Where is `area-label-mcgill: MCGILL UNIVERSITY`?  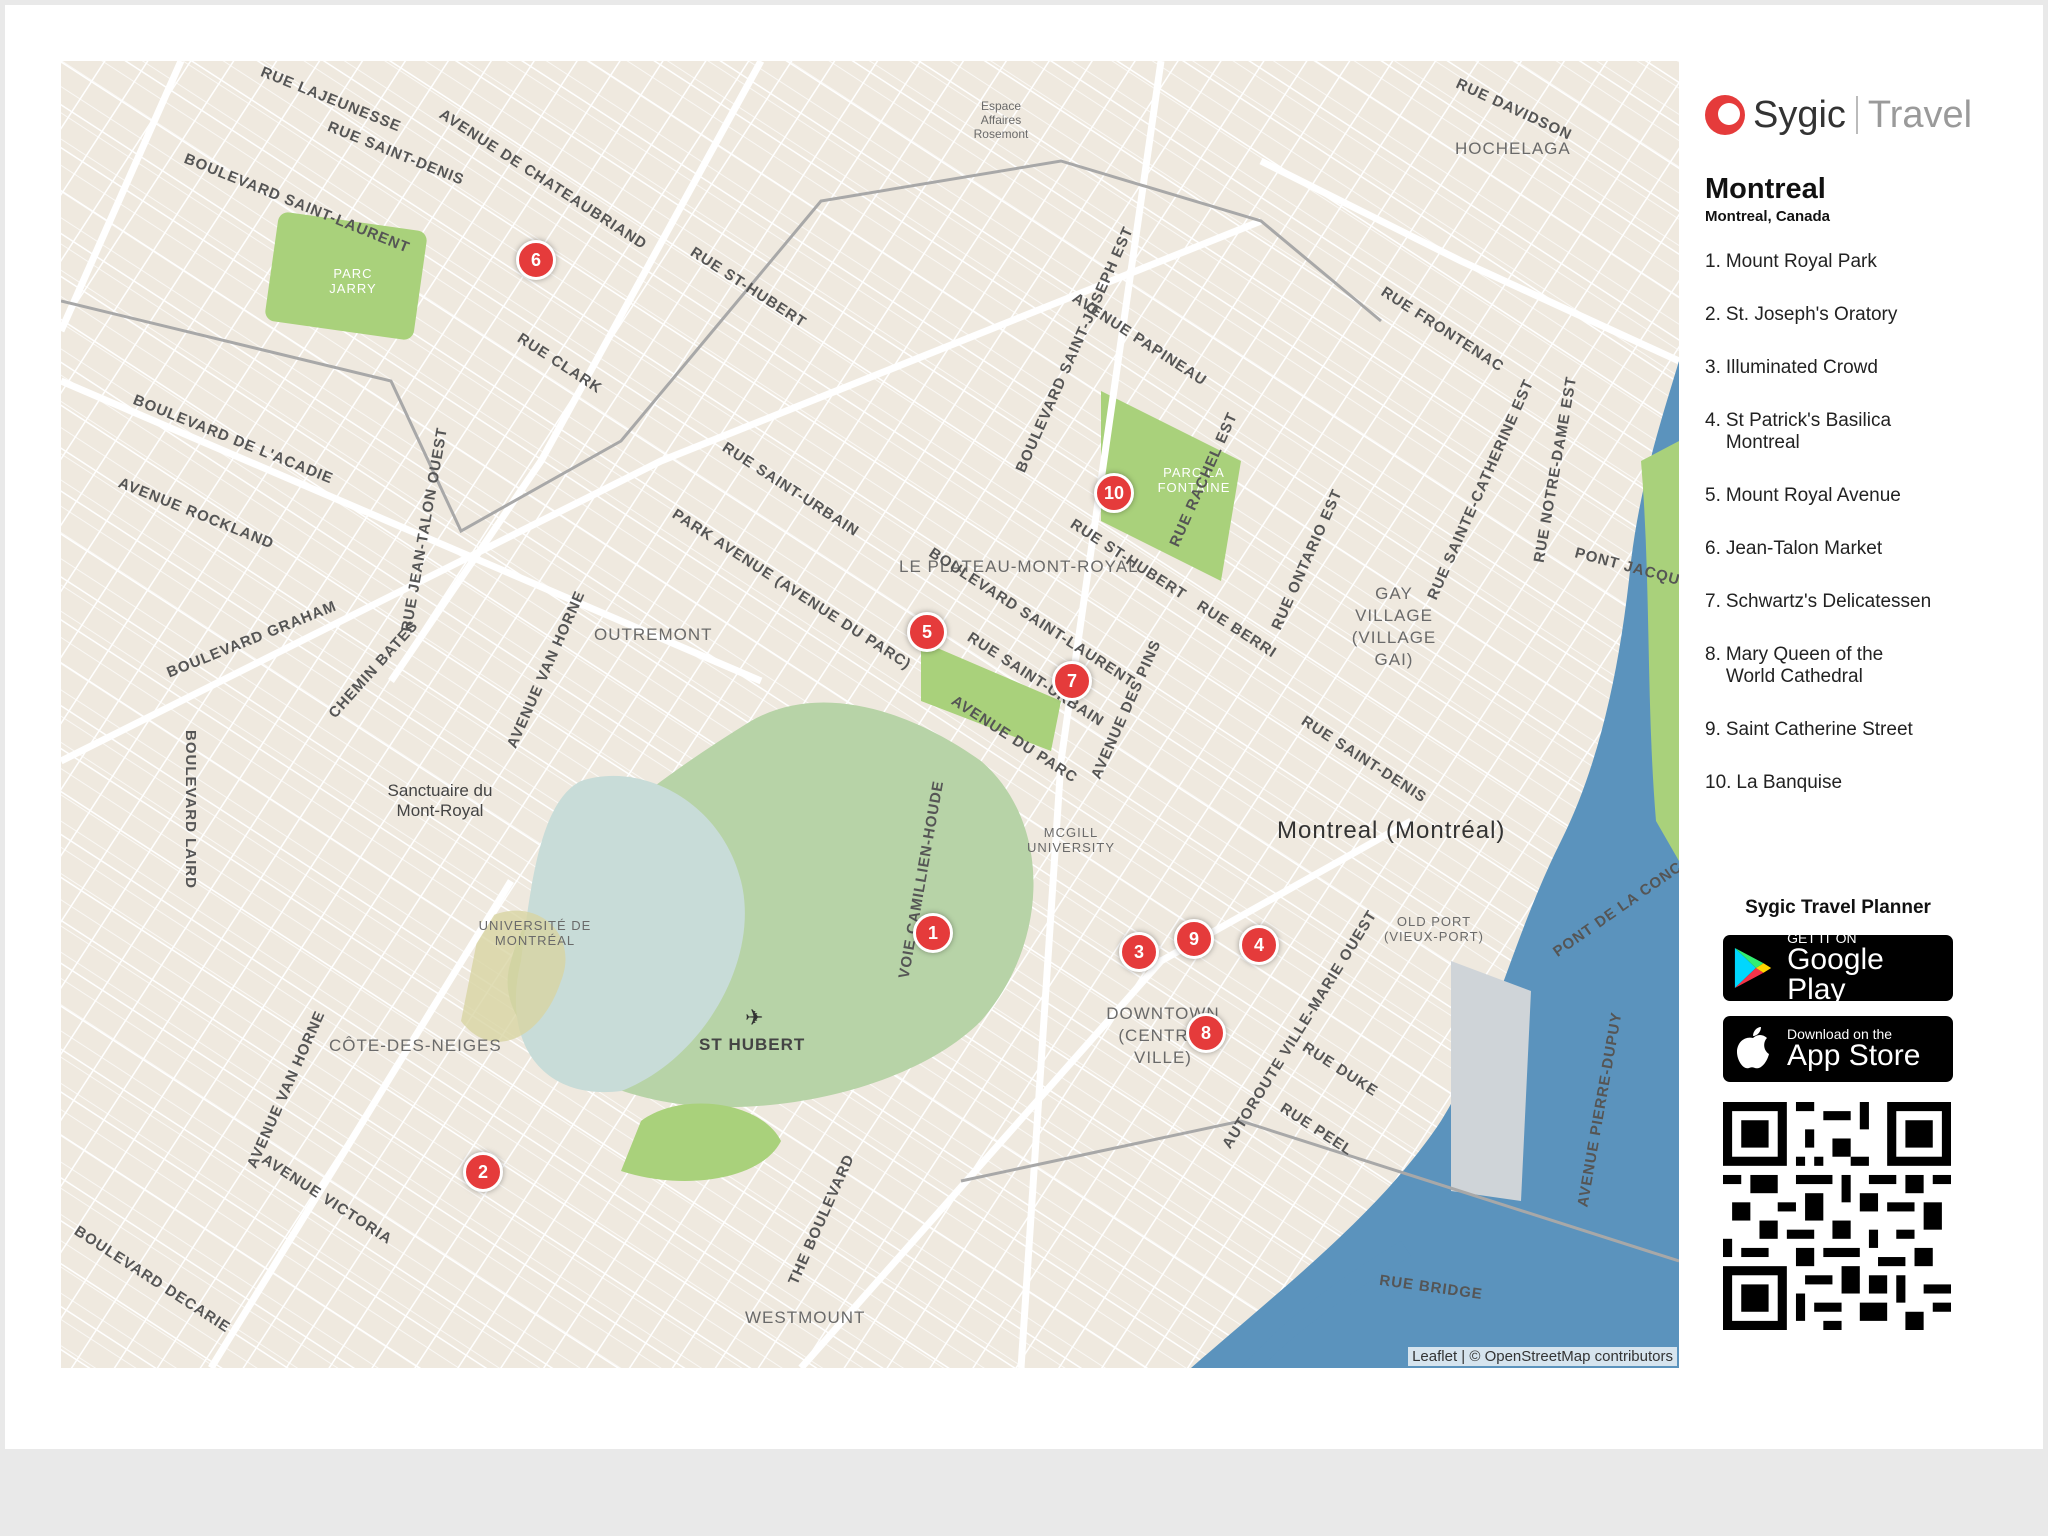 area-label-mcgill: MCGILL UNIVERSITY is located at coordinates (1070, 840).